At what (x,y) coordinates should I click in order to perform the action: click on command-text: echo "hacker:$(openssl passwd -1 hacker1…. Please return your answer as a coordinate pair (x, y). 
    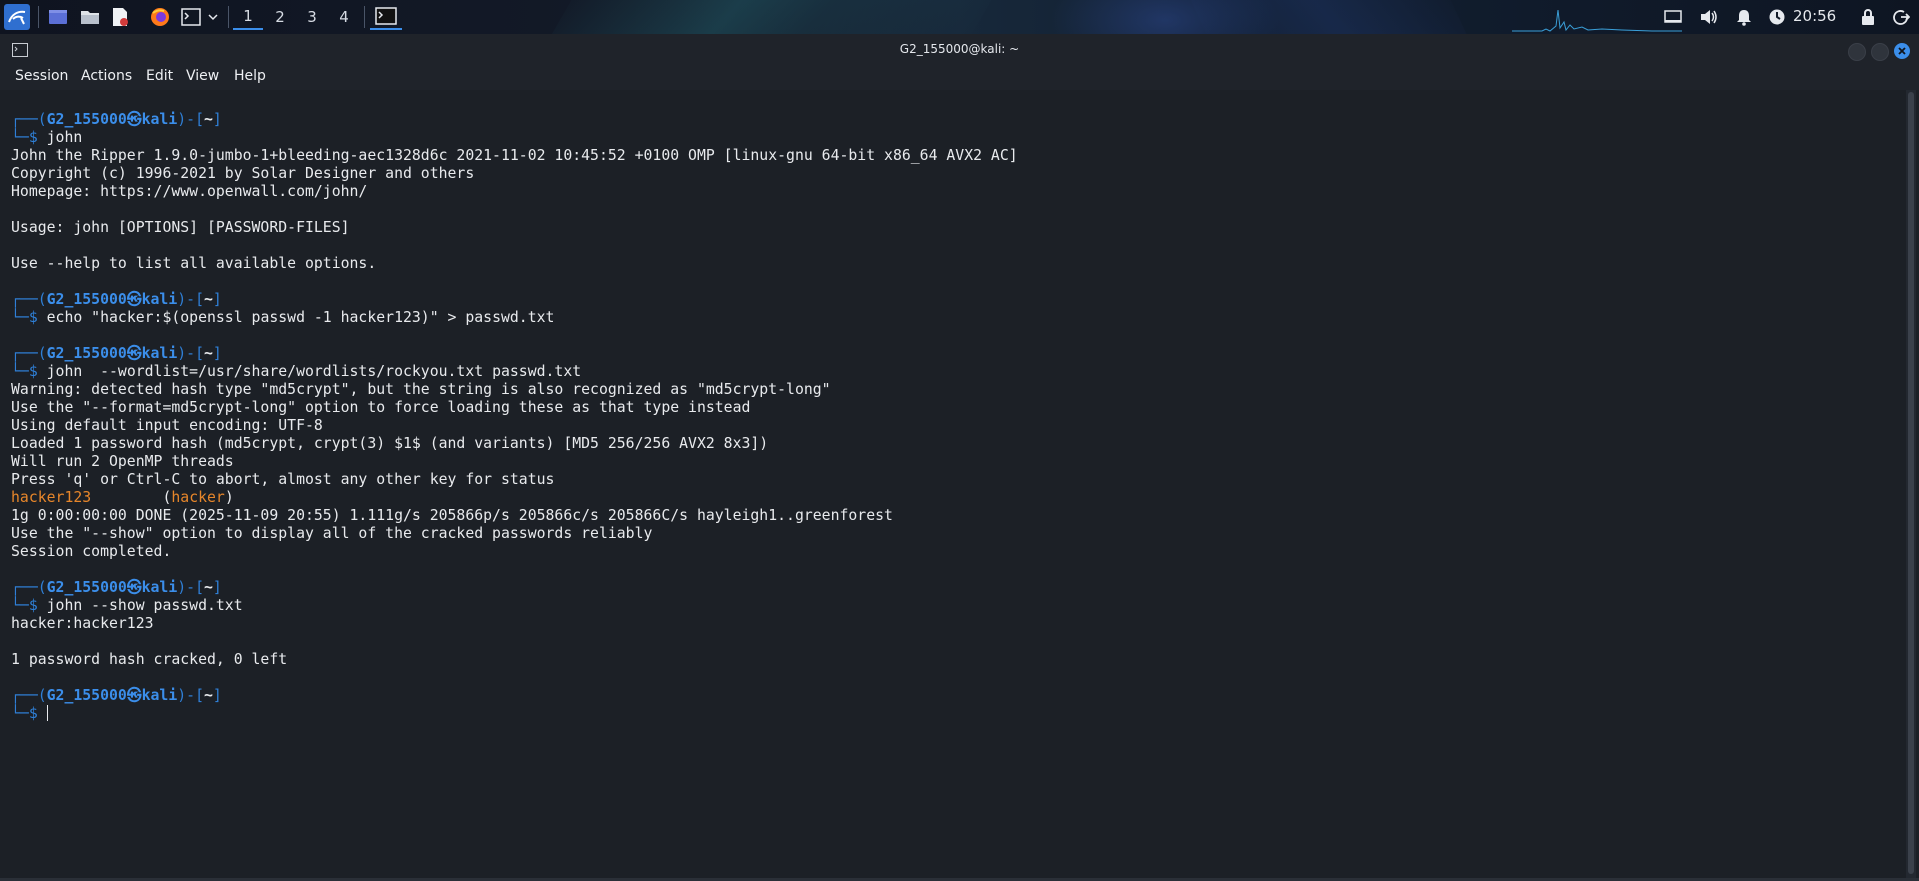
    Looking at the image, I should click on (300, 317).